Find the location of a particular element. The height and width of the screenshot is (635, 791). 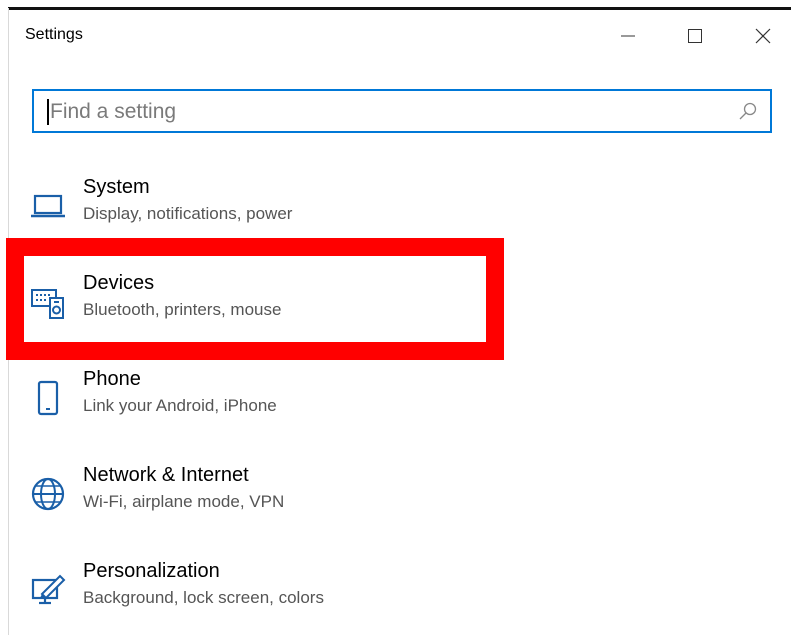

search-icon is located at coordinates (748, 111).